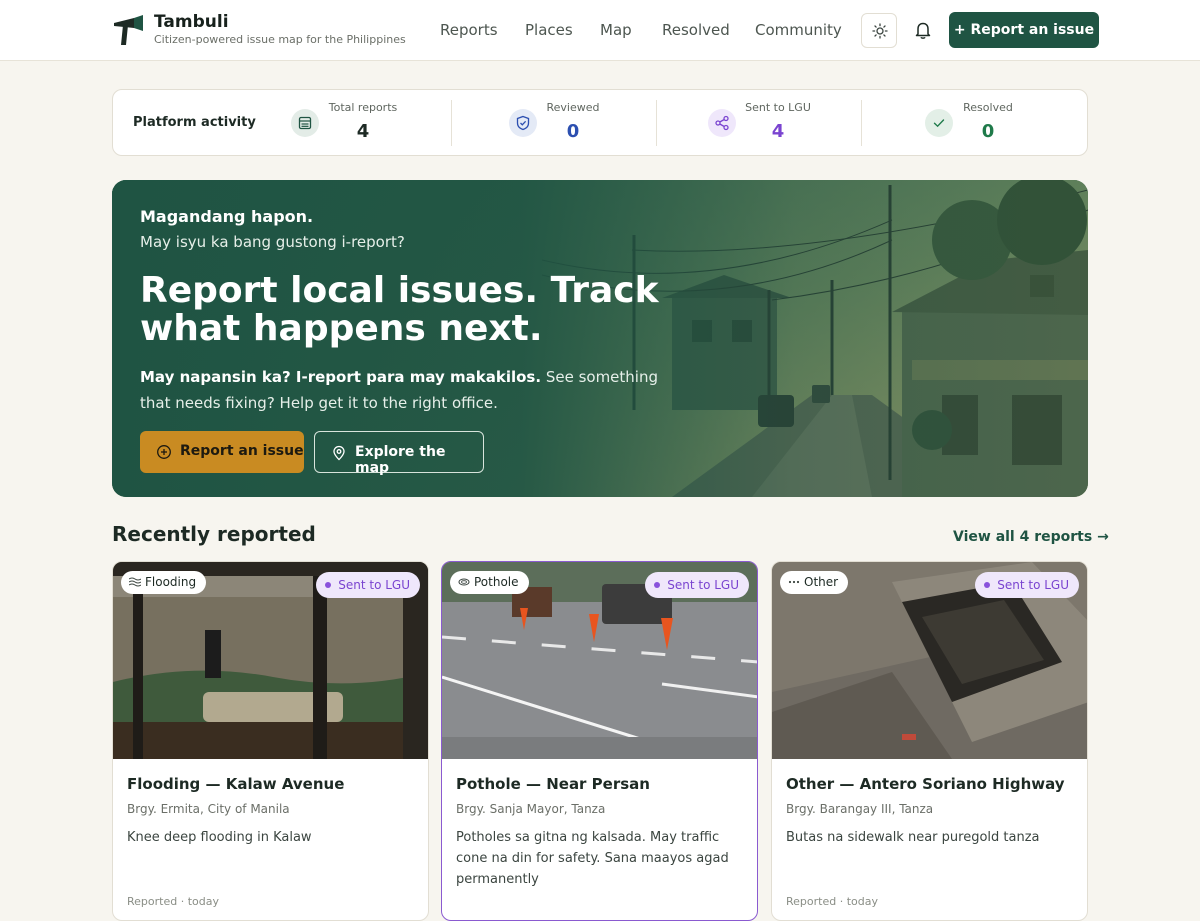 This screenshot has height=921, width=1200. What do you see at coordinates (219, 837) in the screenshot?
I see `card-description: Knee deep flooding in Kalaw` at bounding box center [219, 837].